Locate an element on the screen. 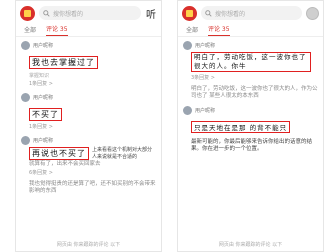 The height and width of the screenshot is (252, 336). top-bar: 搜你想看的 is located at coordinates (250, 13).